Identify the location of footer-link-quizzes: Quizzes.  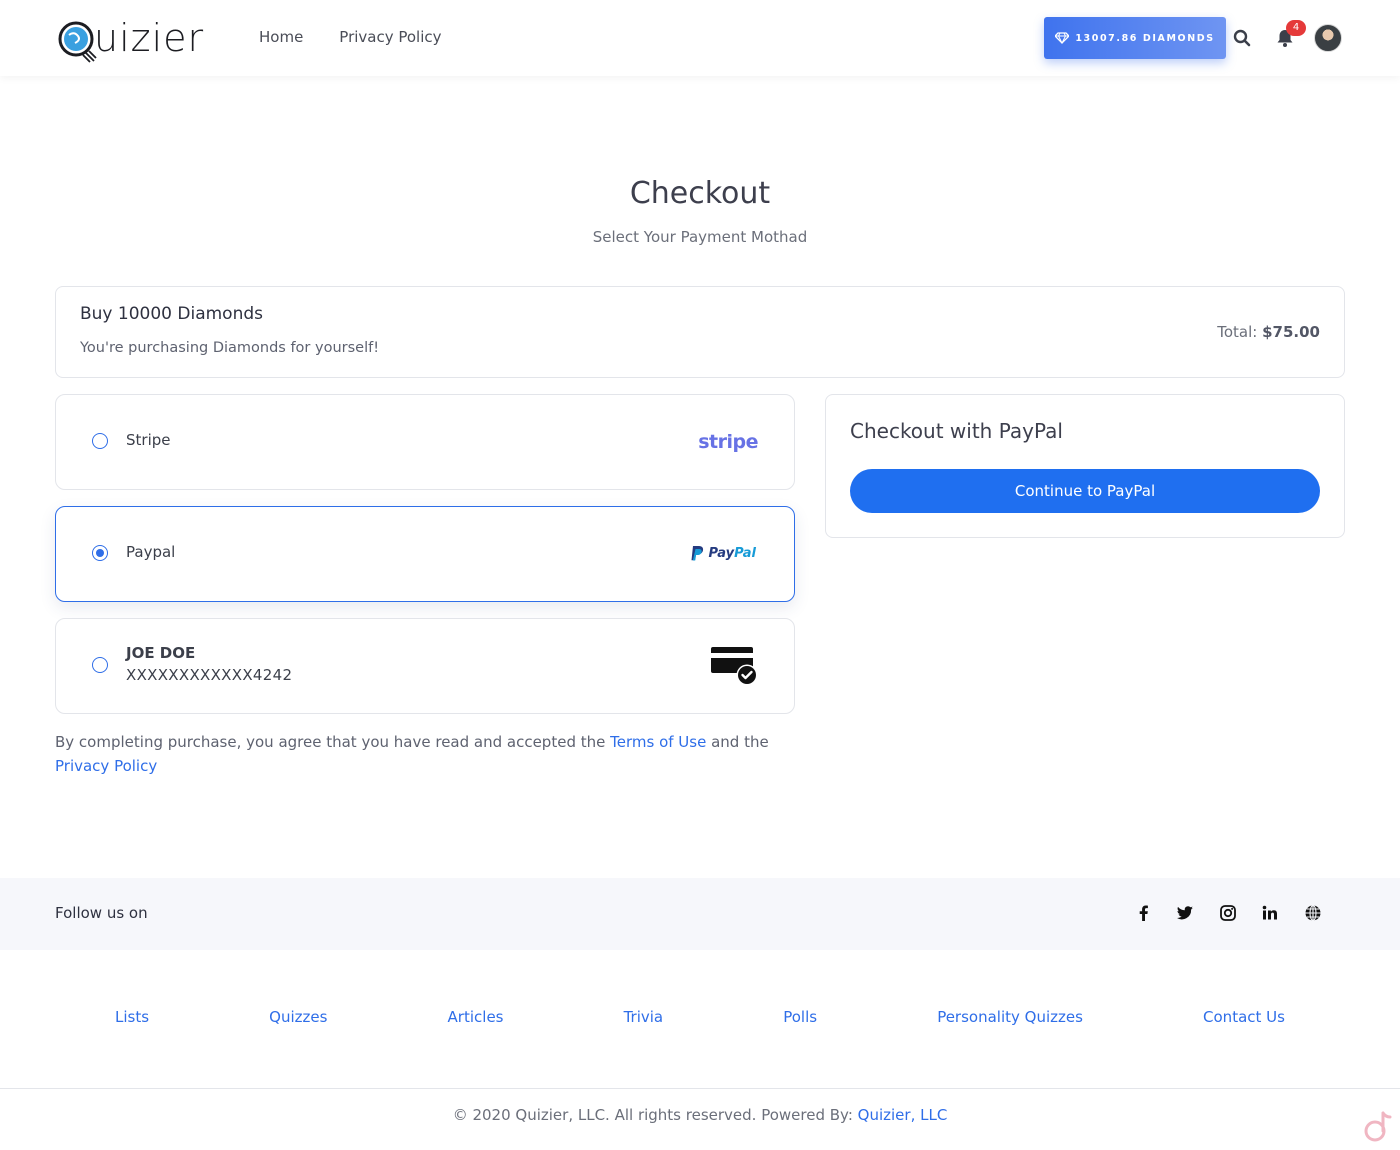
(298, 1017).